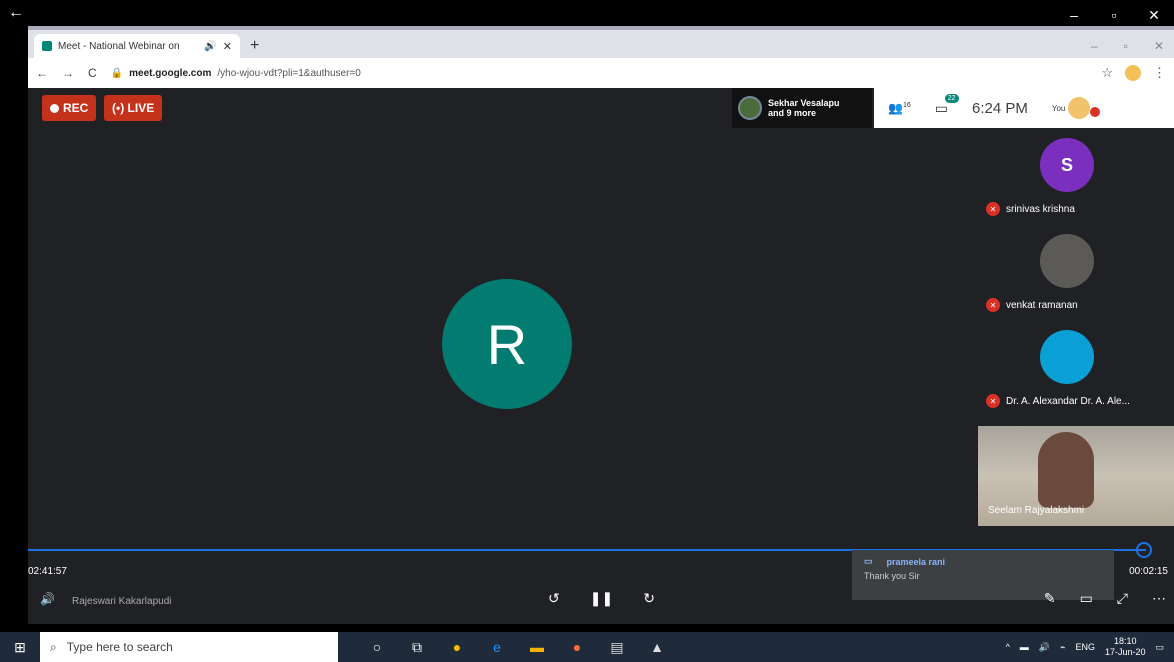 The image size is (1174, 662). I want to click on taskbar-time: 18:10, so click(1125, 641).